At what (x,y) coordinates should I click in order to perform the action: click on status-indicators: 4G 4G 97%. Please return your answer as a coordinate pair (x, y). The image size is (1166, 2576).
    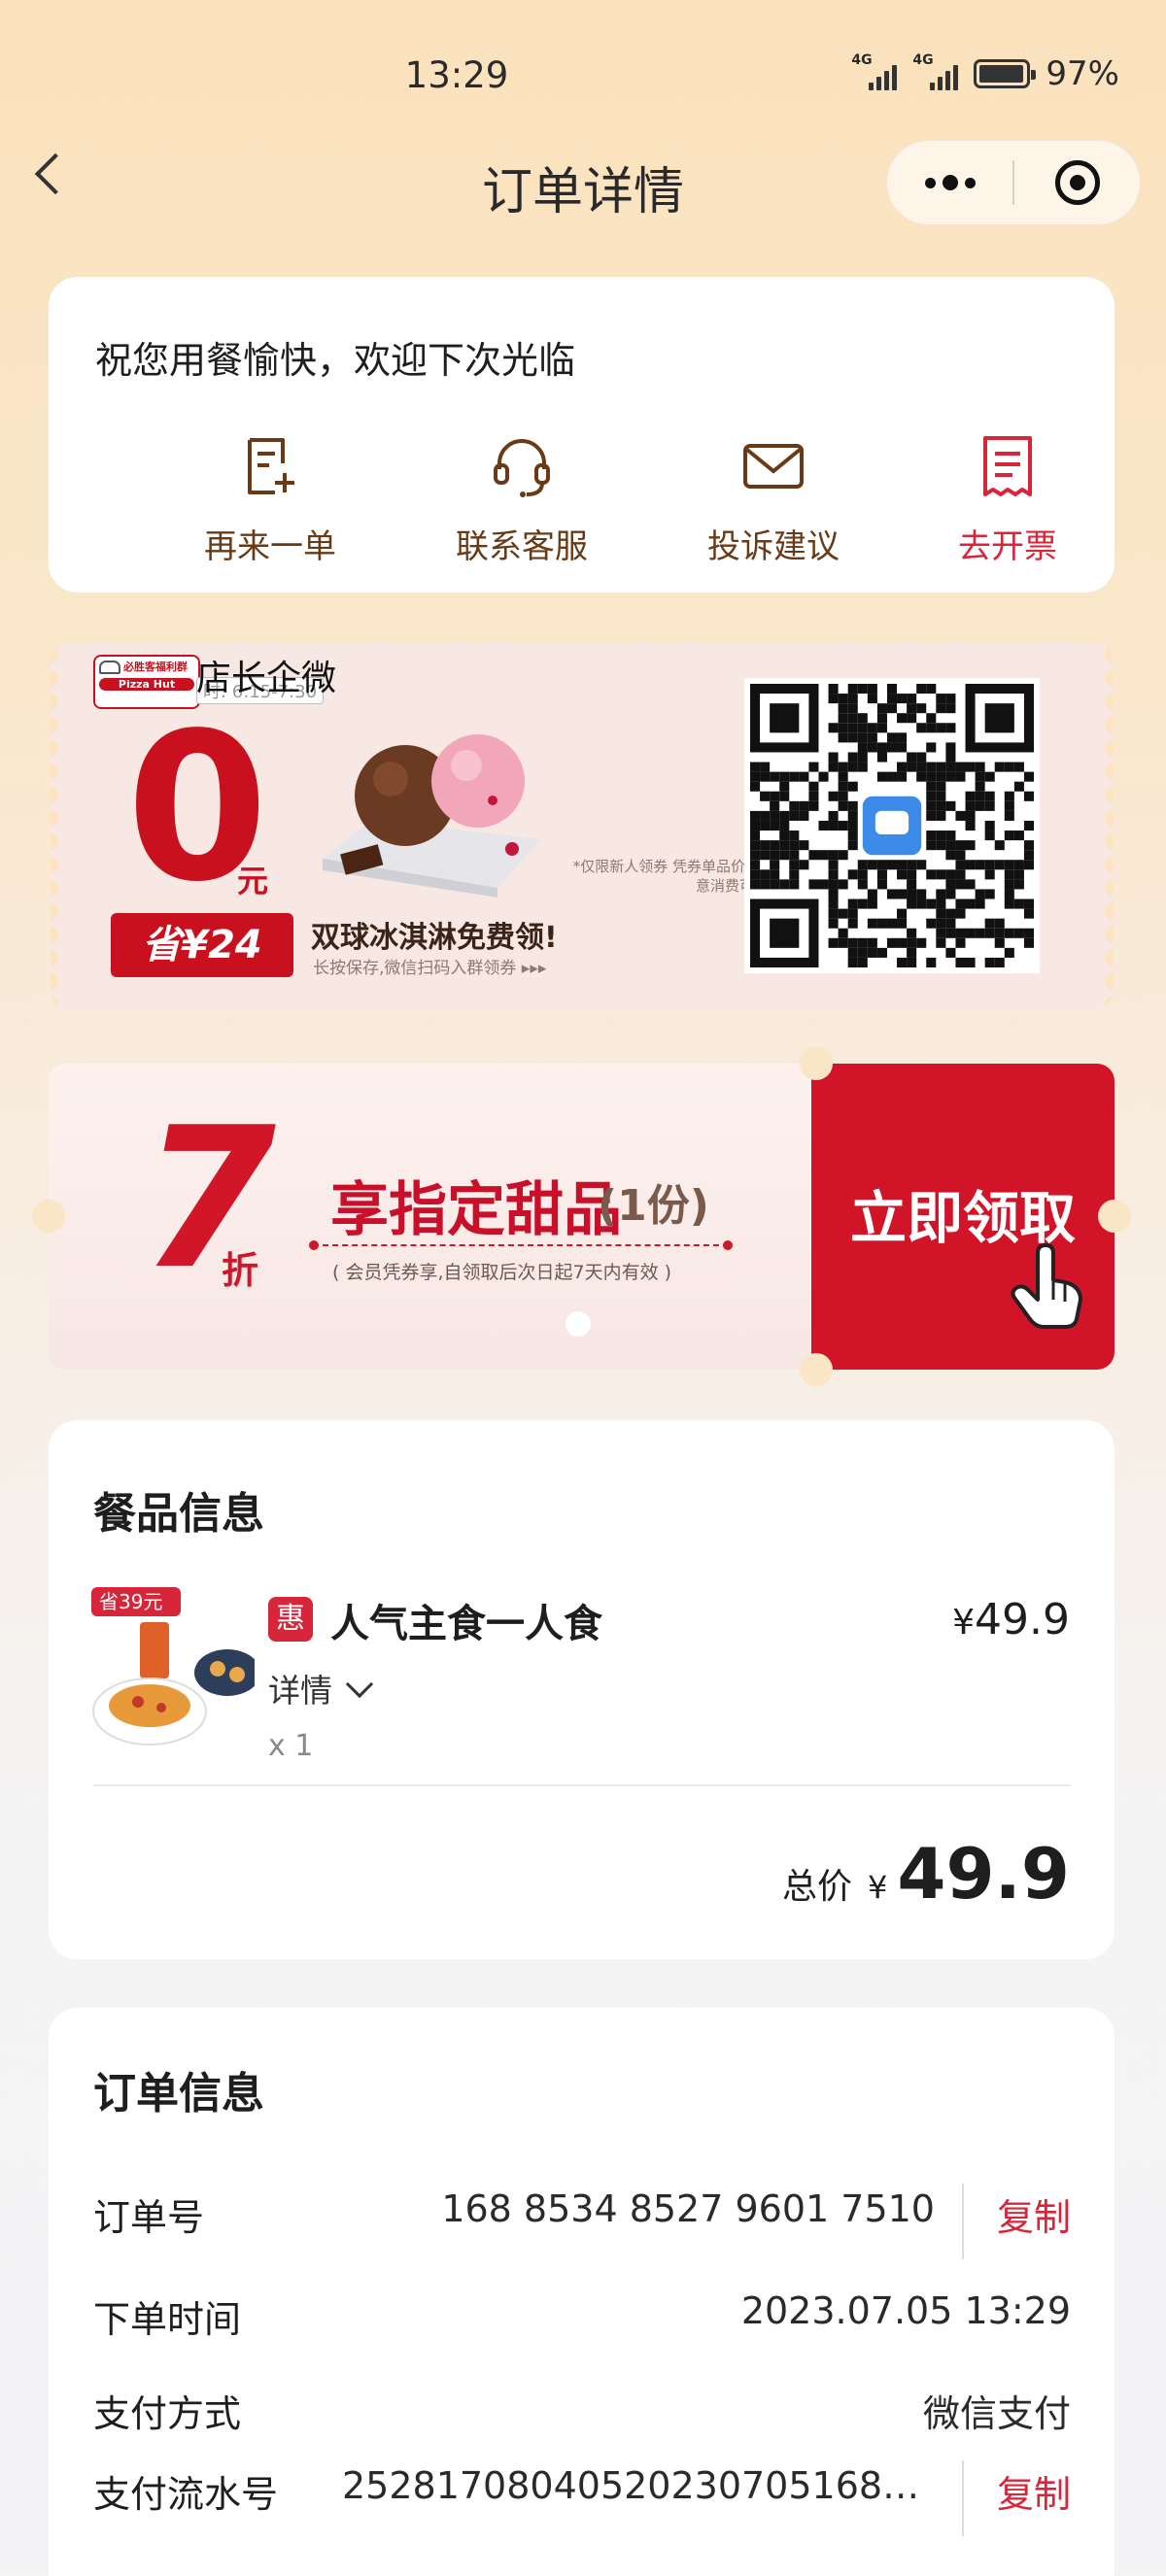
    Looking at the image, I should click on (985, 73).